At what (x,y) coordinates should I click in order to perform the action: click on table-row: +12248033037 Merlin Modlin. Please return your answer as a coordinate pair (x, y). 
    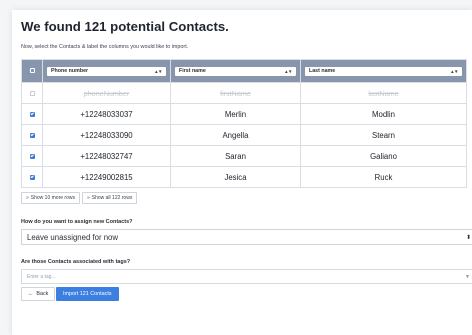
    Looking at the image, I should click on (244, 114).